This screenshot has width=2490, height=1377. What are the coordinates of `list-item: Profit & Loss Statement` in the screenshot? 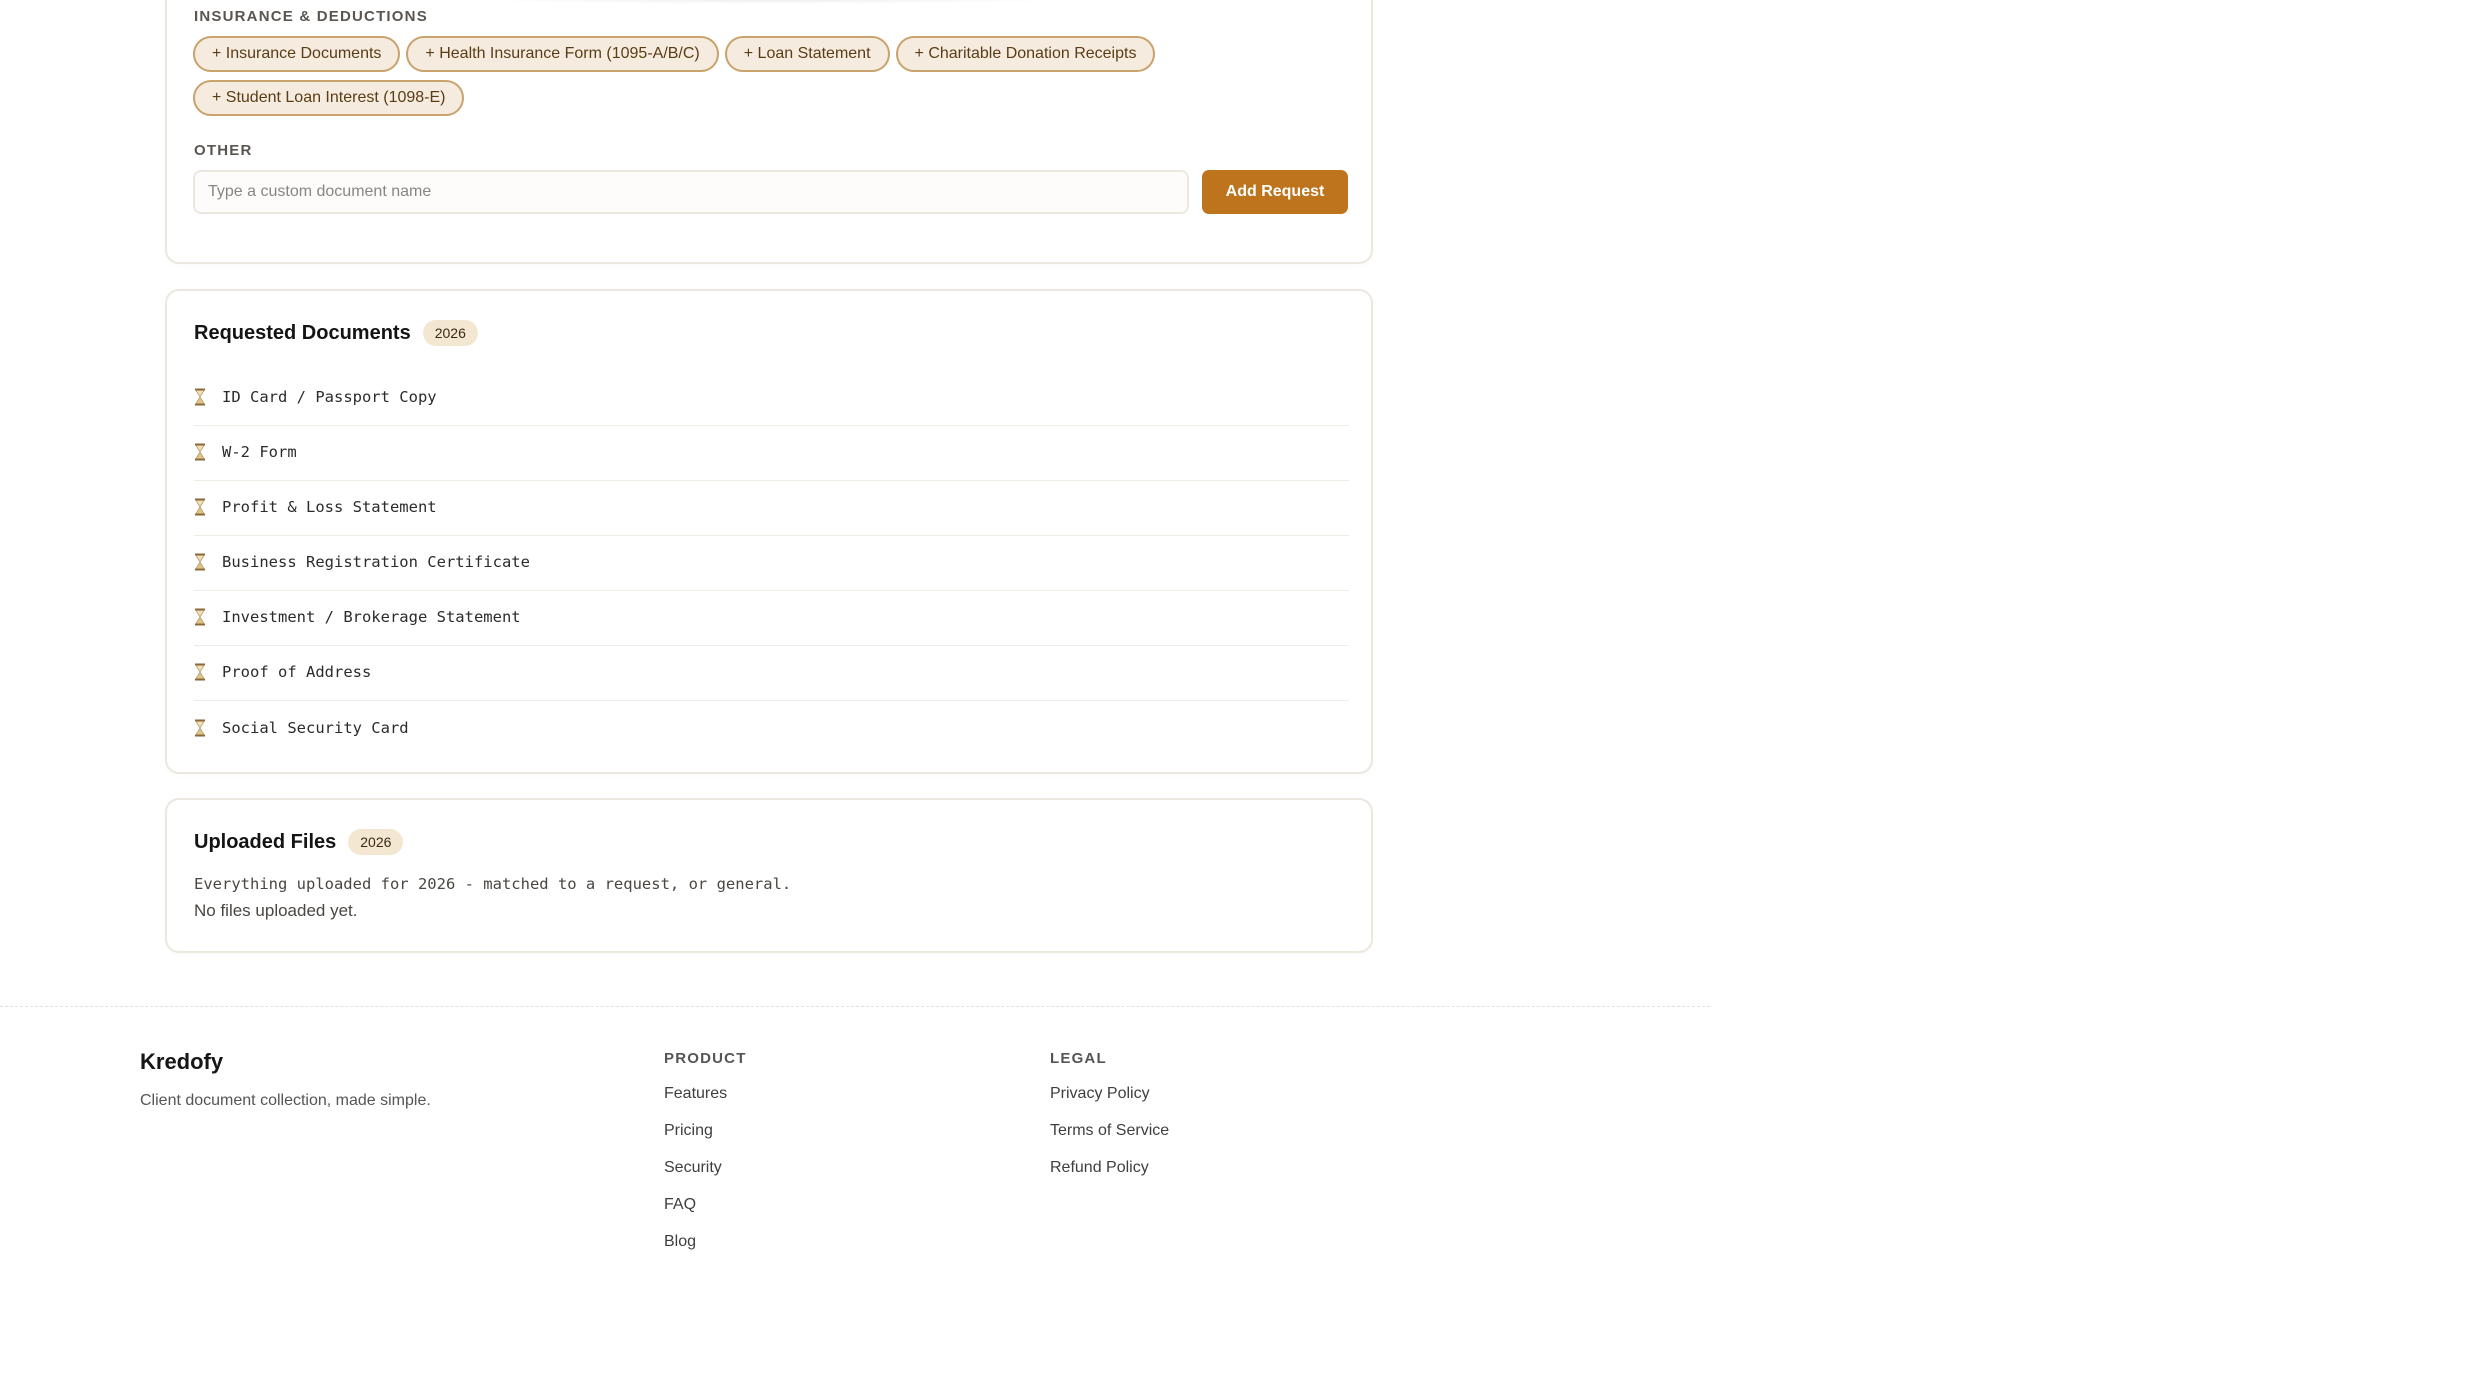 It's located at (771, 508).